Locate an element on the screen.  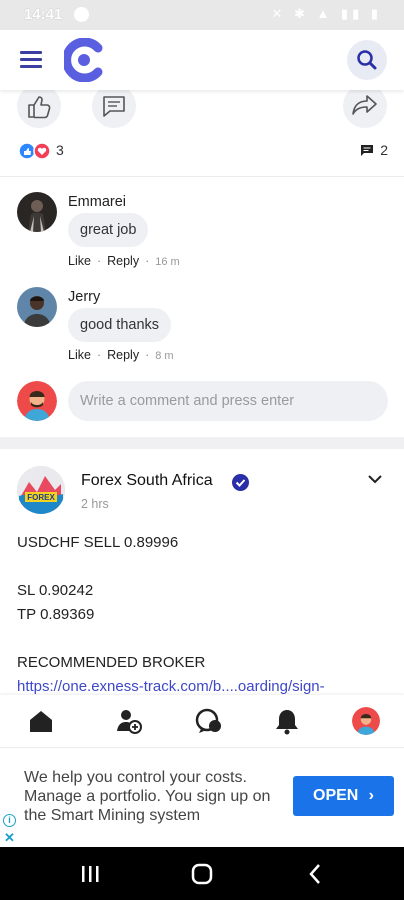
share-button is located at coordinates (365, 106).